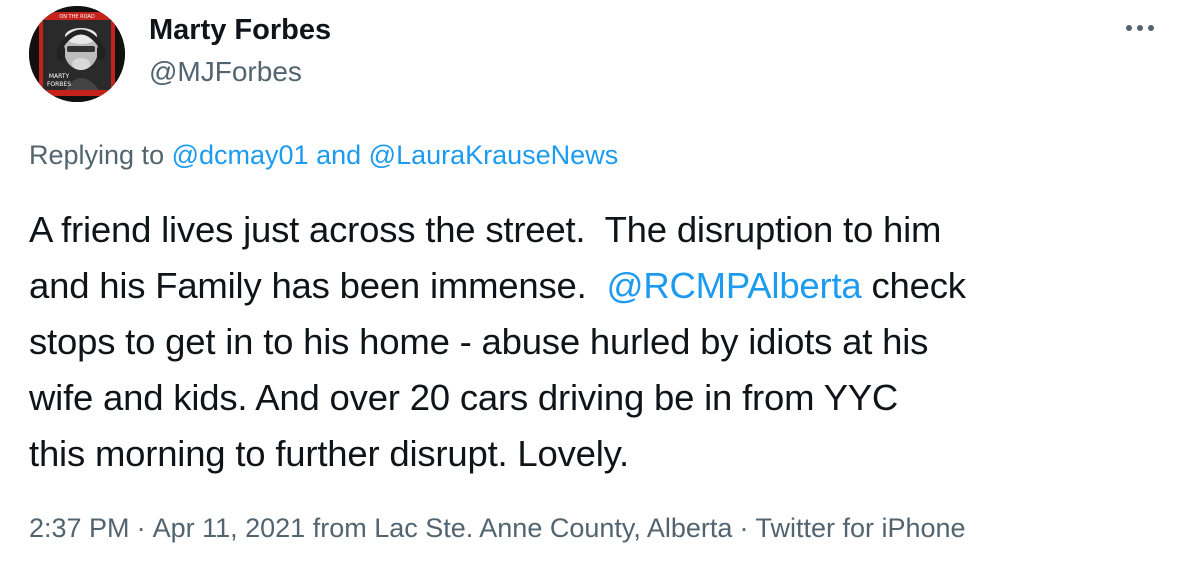 The width and height of the screenshot is (1188, 572). Describe the element at coordinates (860, 528) in the screenshot. I see `tweet-source: Twitter for iPhone` at that location.